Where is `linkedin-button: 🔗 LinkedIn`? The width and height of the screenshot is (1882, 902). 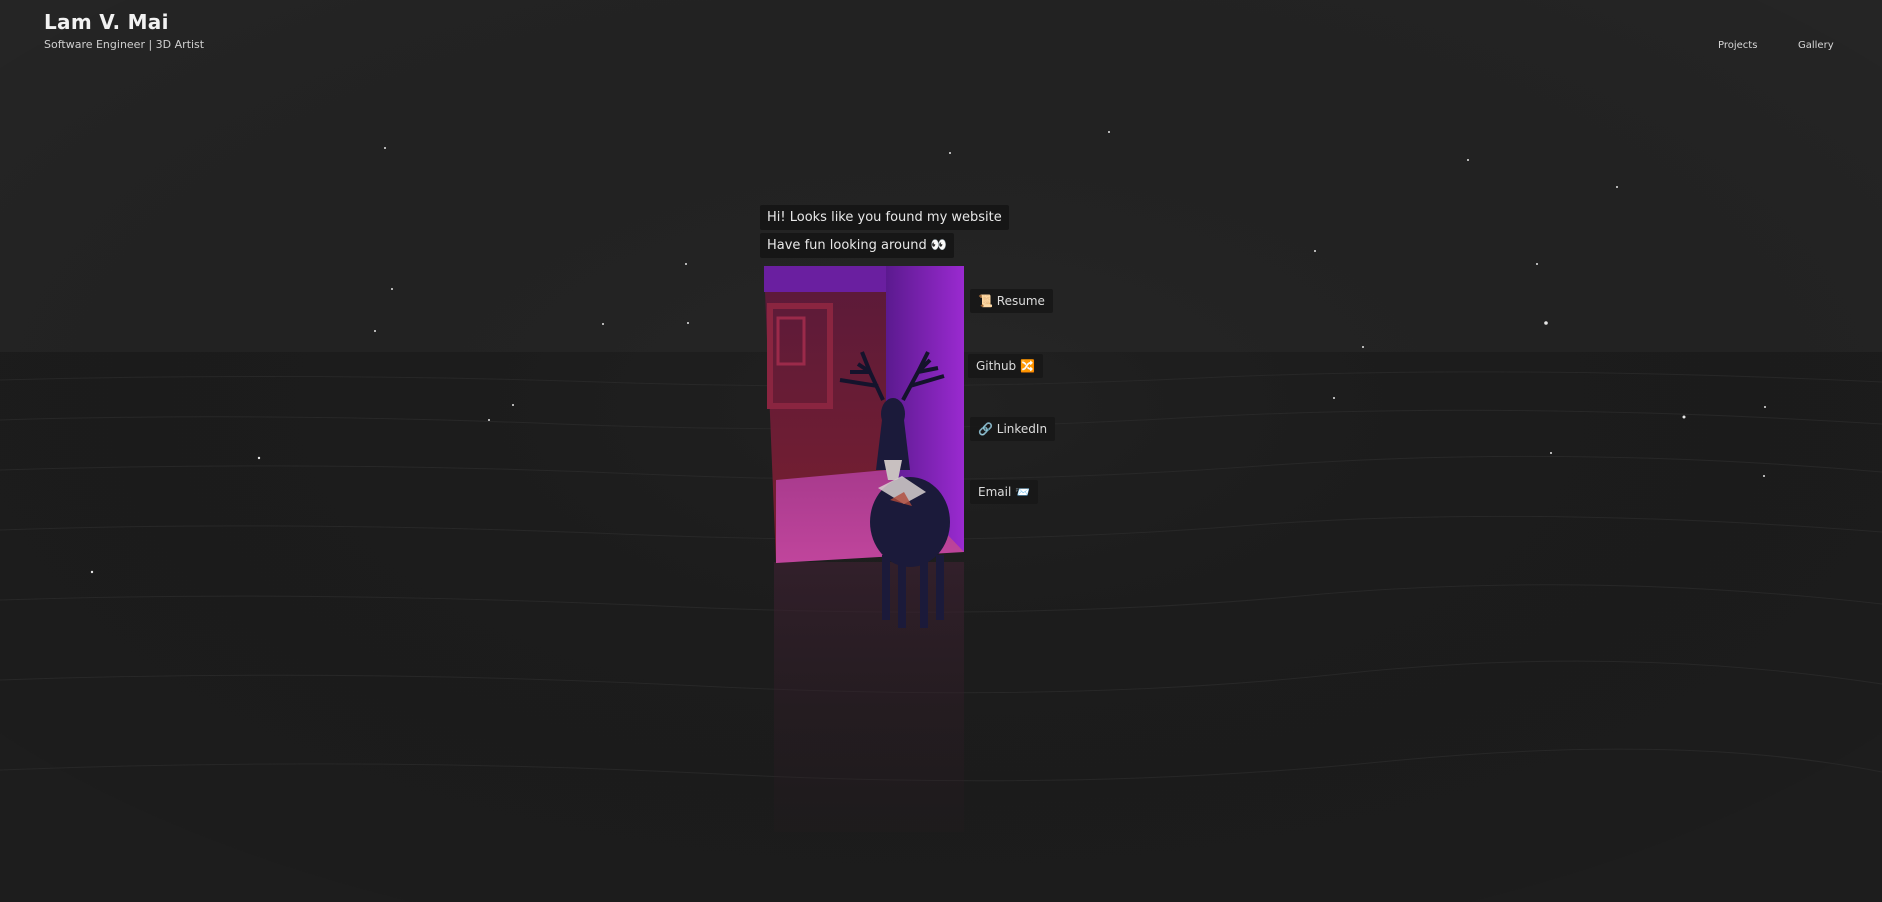
linkedin-button: 🔗 LinkedIn is located at coordinates (1013, 429).